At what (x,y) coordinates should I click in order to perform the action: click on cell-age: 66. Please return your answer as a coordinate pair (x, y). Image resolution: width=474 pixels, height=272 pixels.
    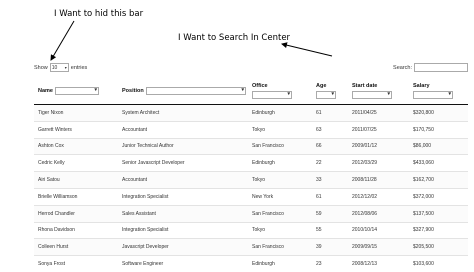
    Looking at the image, I should click on (330, 146).